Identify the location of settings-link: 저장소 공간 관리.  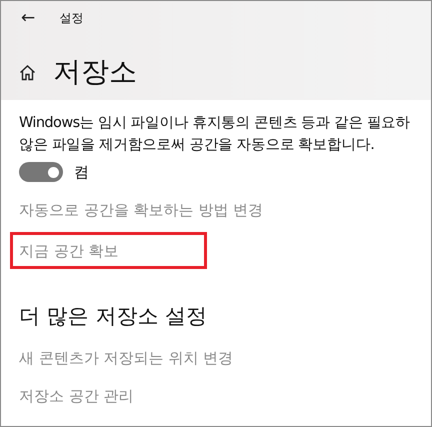
(76, 396).